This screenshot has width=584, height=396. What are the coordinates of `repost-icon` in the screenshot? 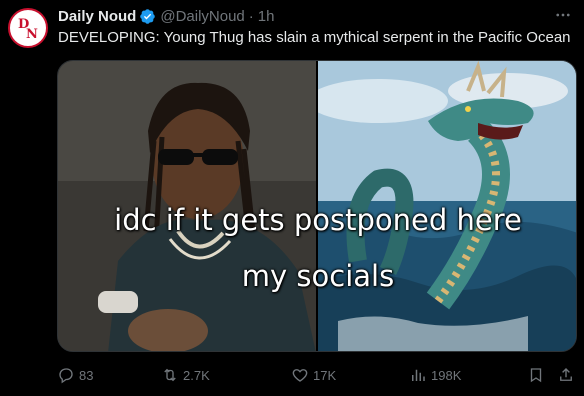 It's located at (170, 375).